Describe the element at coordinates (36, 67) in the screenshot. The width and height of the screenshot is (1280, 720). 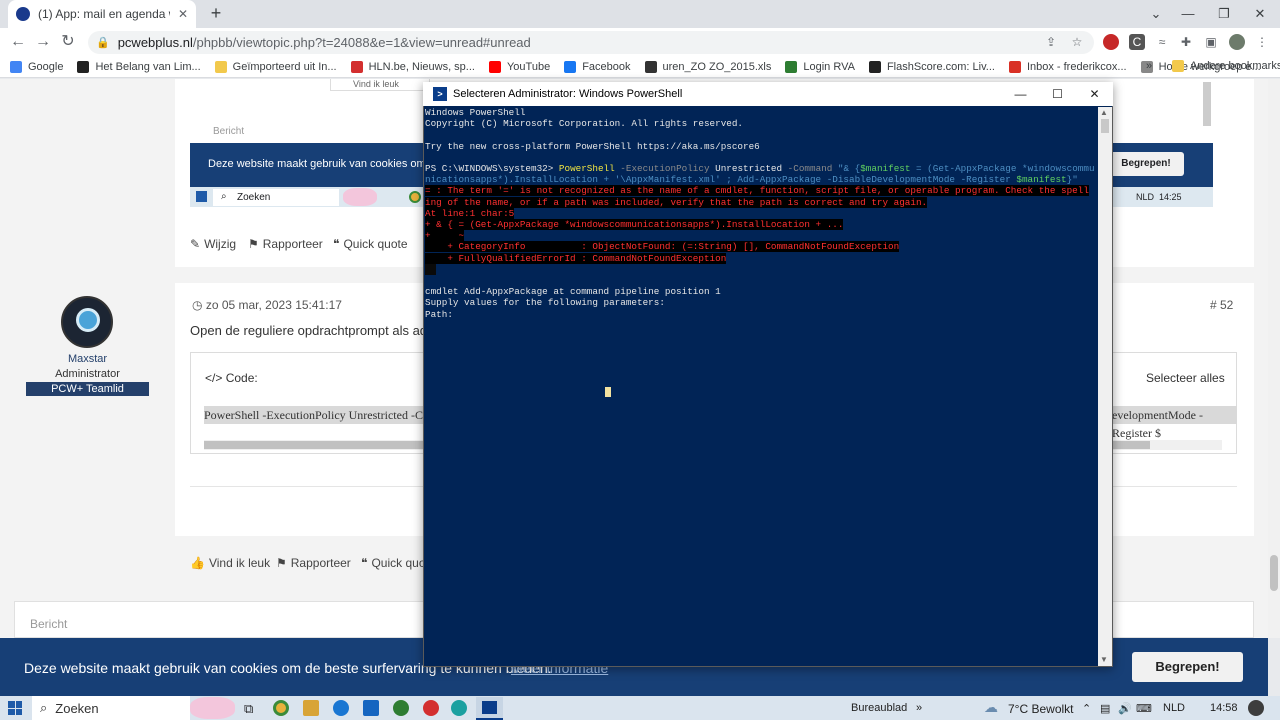
I see `bookmark-item: Google` at that location.